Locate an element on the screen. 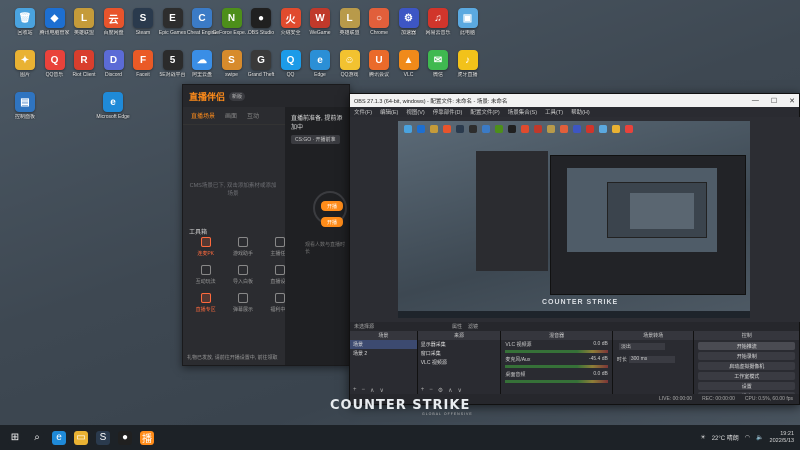  start-live-button-2: 开播 is located at coordinates (332, 222).